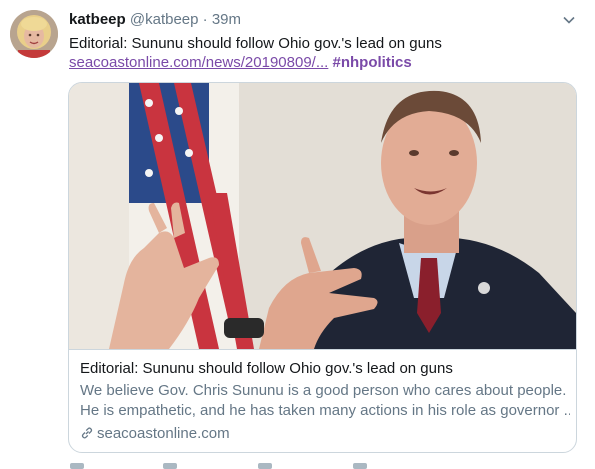 Image resolution: width=595 pixels, height=469 pixels. I want to click on link-icon, so click(87, 433).